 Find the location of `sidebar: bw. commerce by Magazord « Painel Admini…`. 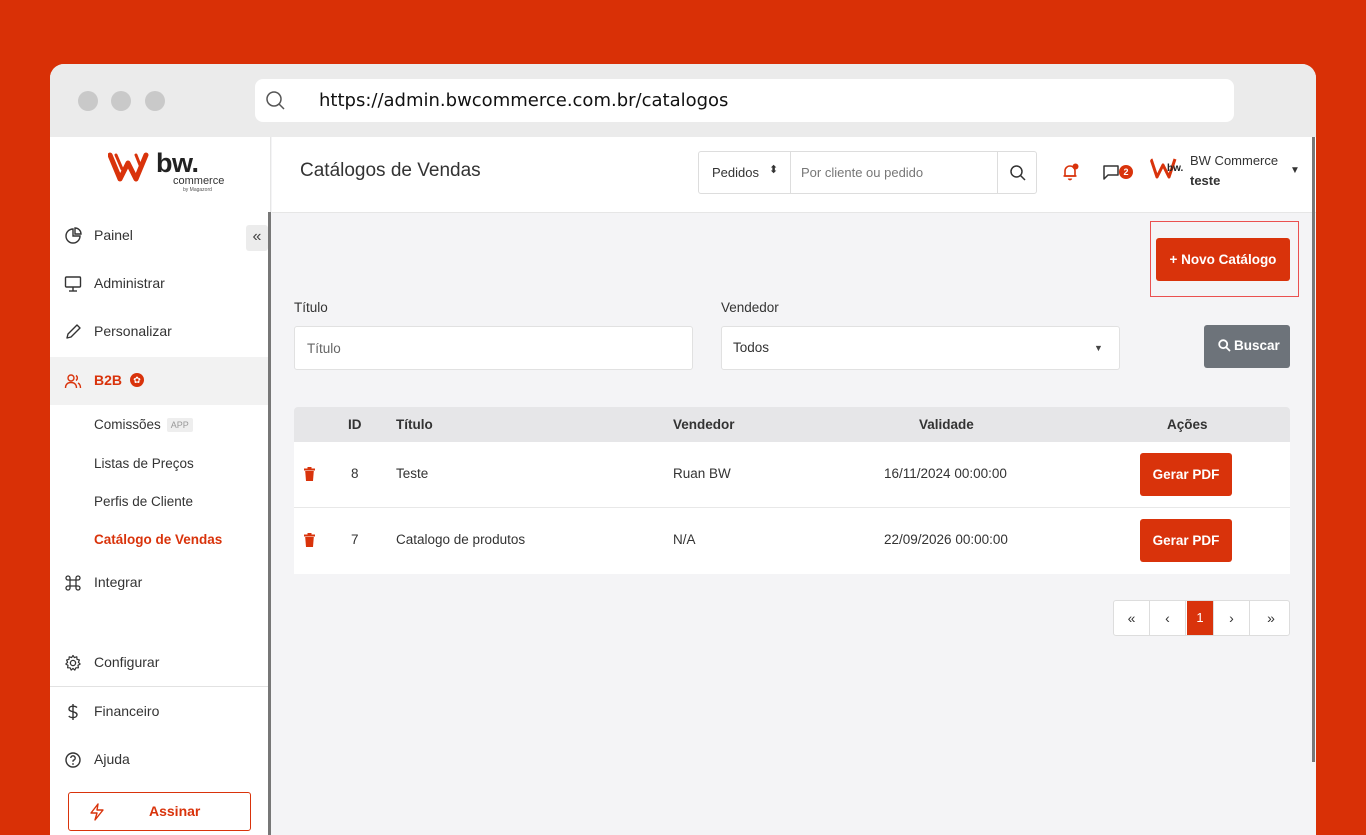

sidebar: bw. commerce by Magazord « Painel Admini… is located at coordinates (160, 486).